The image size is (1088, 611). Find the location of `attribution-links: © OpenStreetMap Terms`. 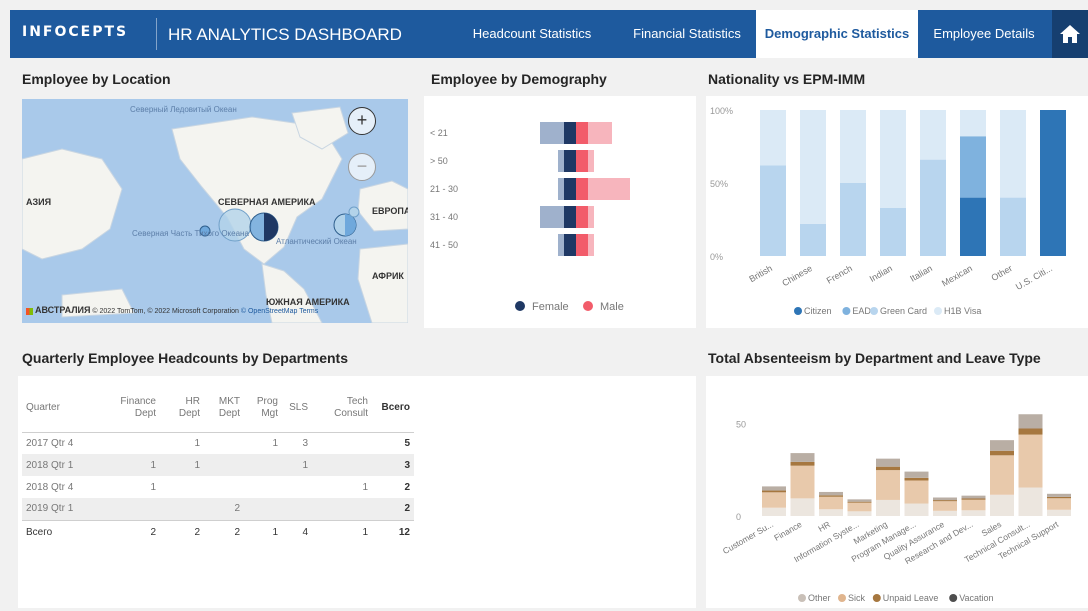

attribution-links: © OpenStreetMap Terms is located at coordinates (279, 311).